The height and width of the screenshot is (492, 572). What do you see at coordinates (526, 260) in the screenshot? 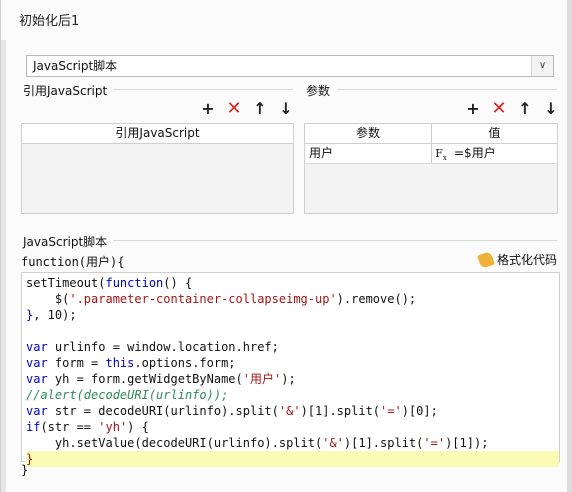
I see `format-code-label: 格式化代码` at bounding box center [526, 260].